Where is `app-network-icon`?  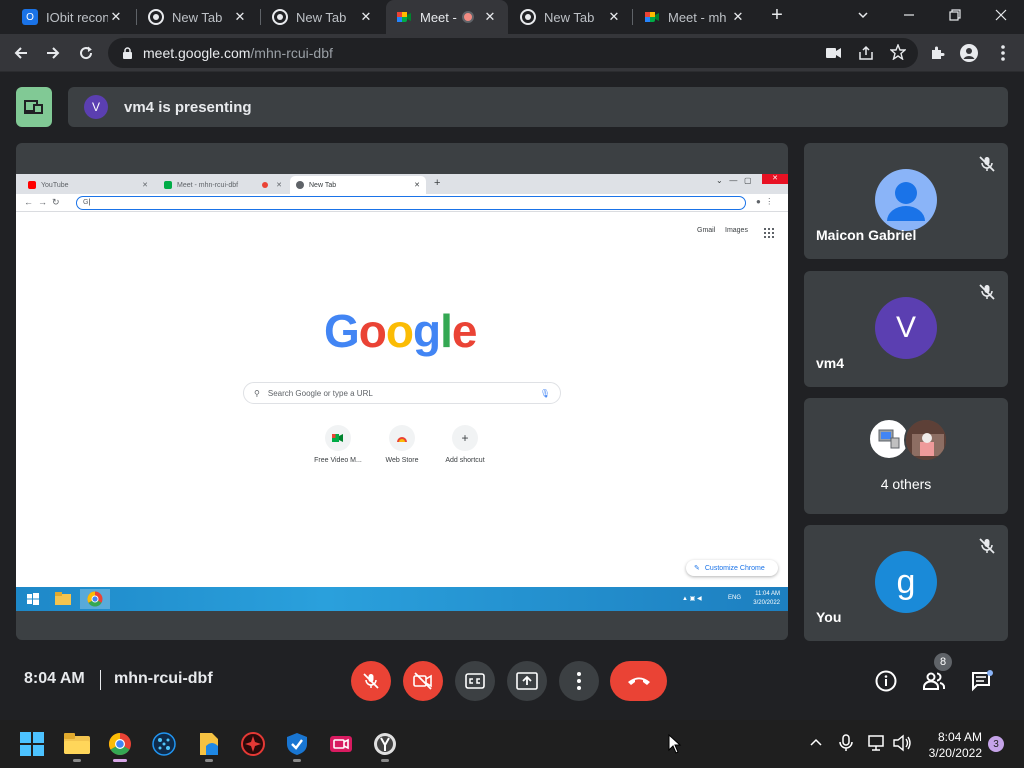 app-network-icon is located at coordinates (164, 744).